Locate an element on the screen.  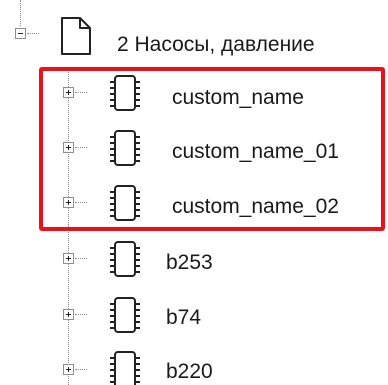
document-icon is located at coordinates (76, 36).